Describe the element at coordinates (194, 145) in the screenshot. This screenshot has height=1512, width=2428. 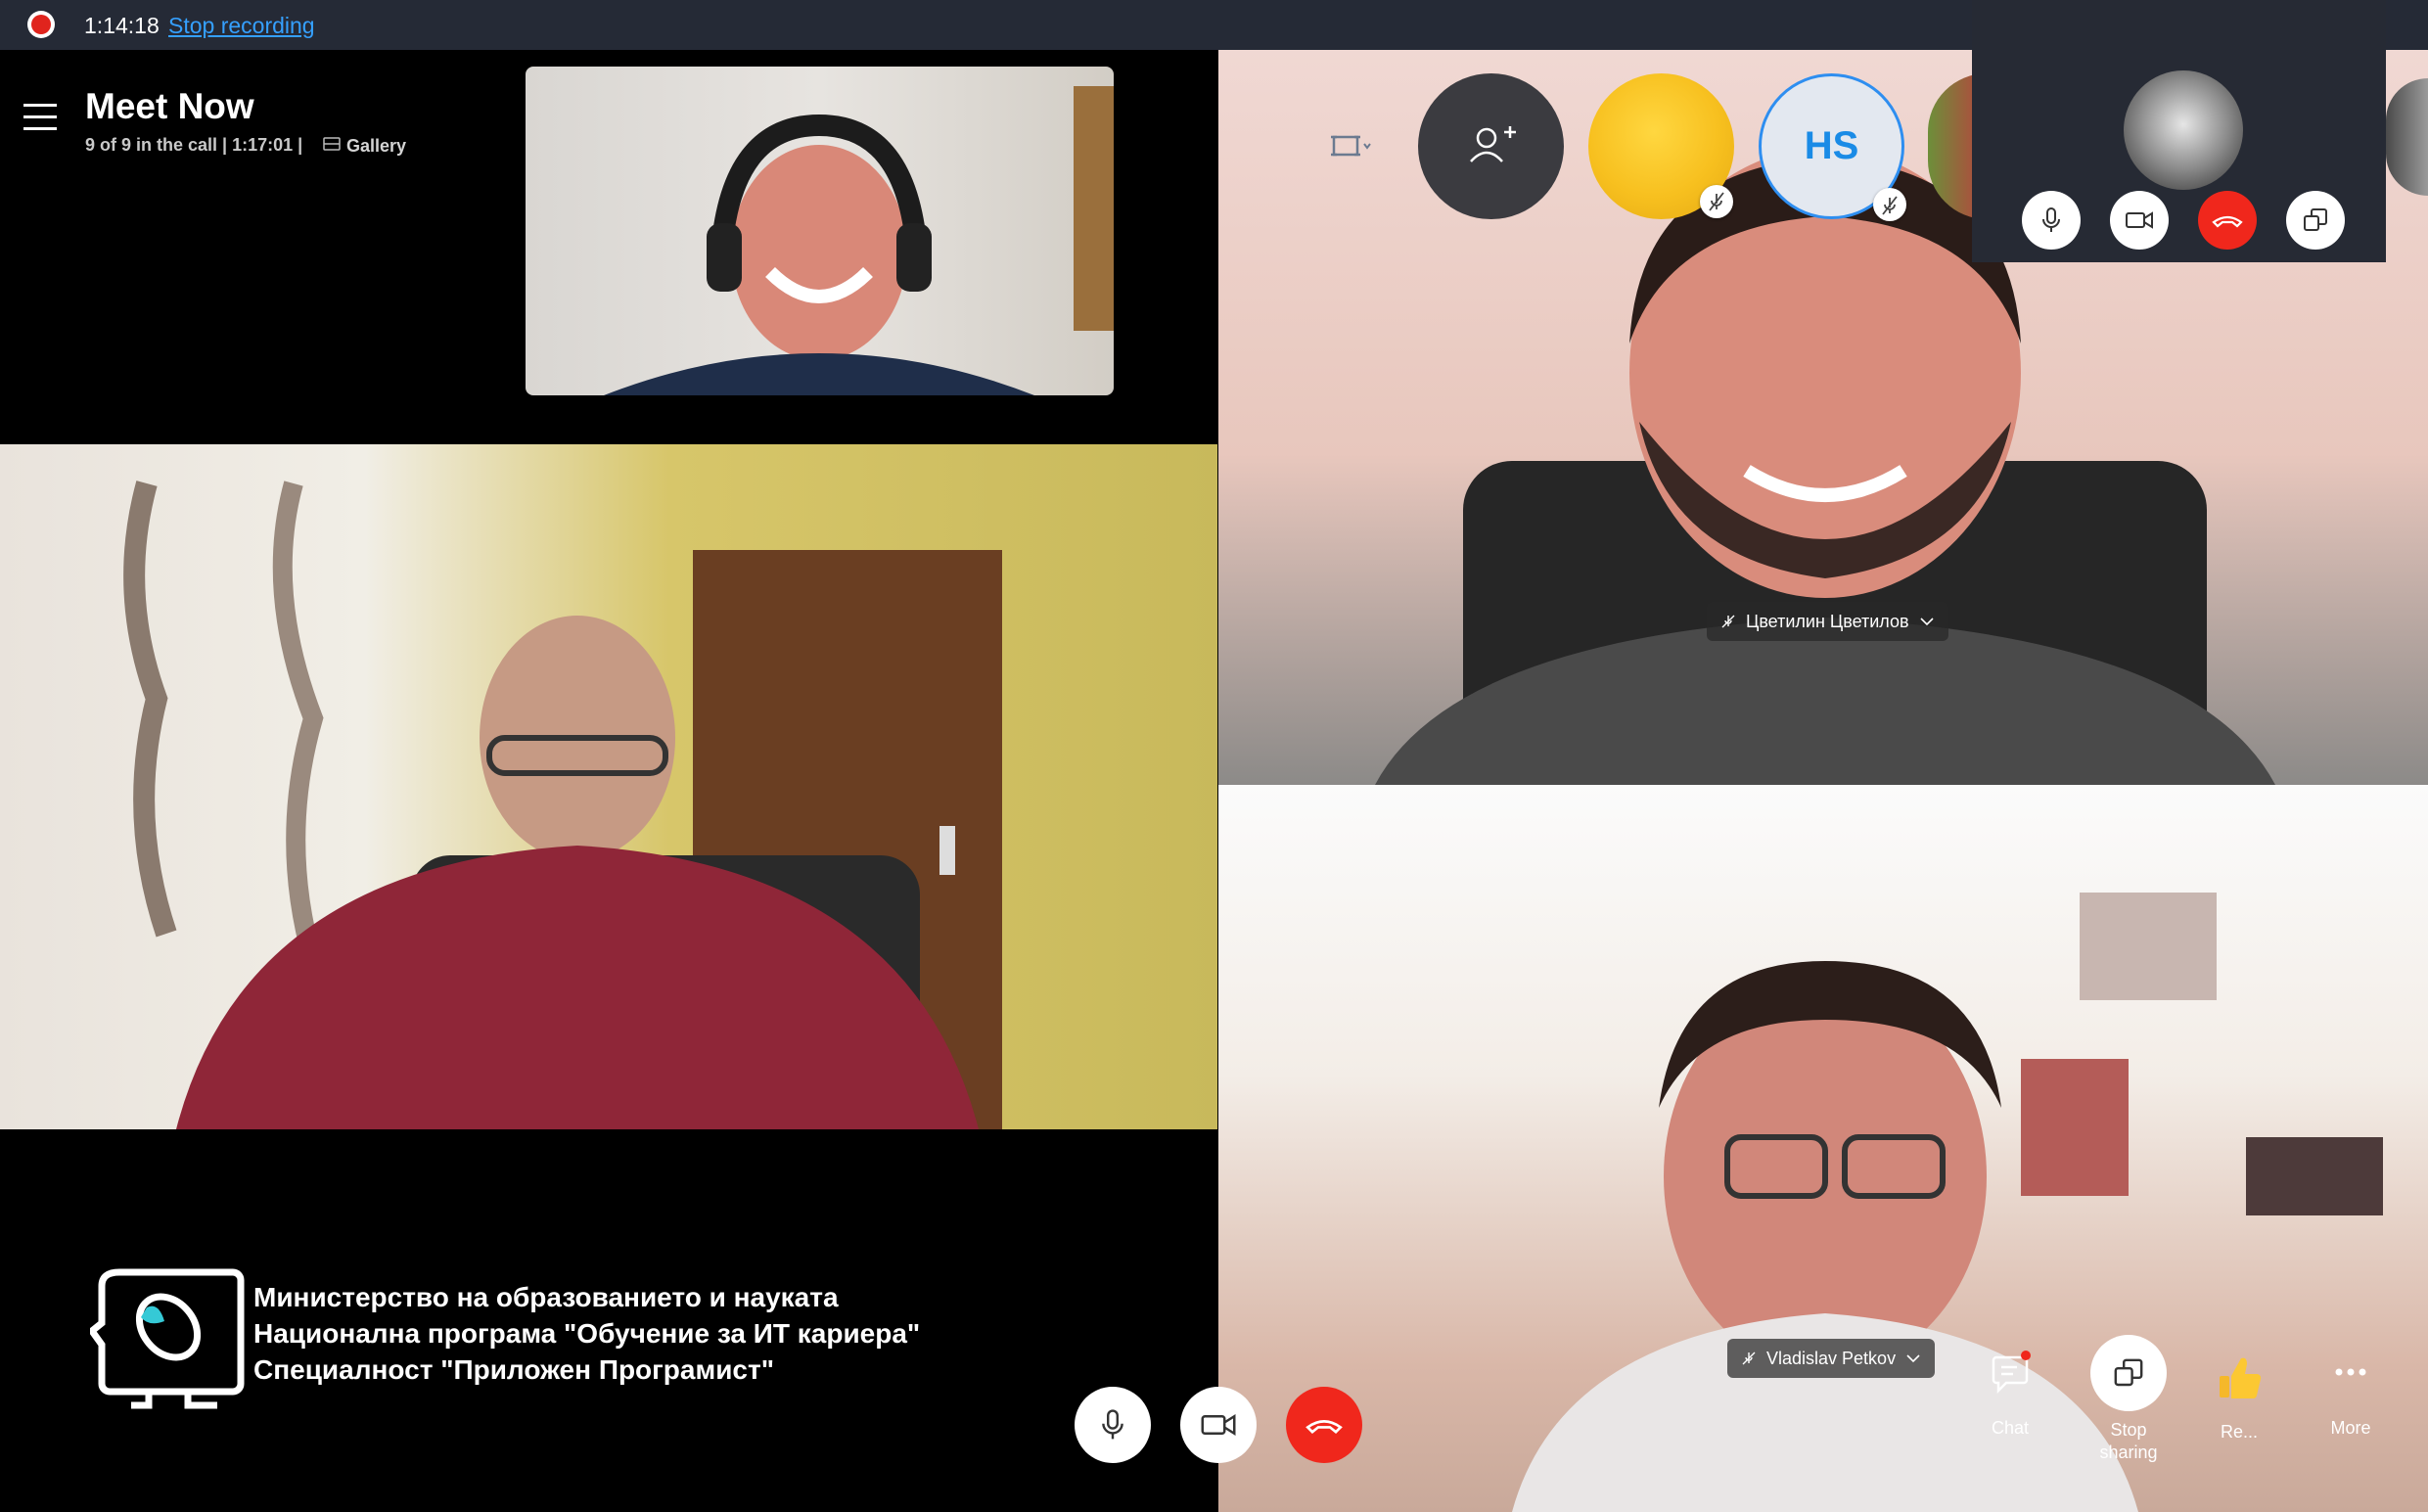
I see `call-status: 9 of 9 in the call | 1:17:01 |` at that location.